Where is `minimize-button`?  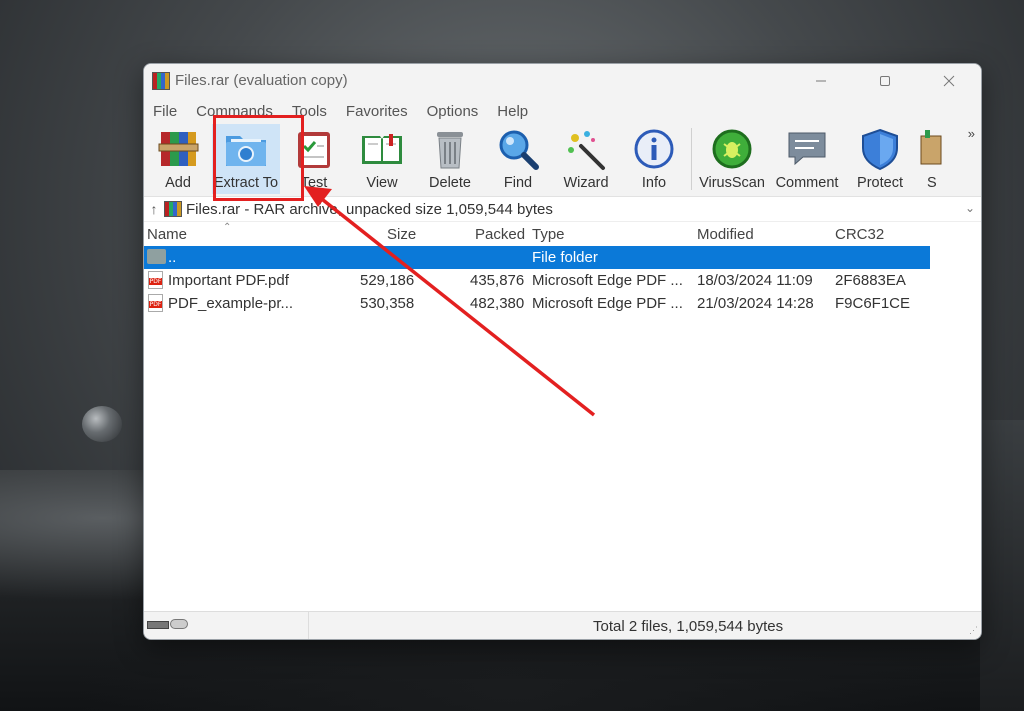 minimize-button is located at coordinates (821, 81).